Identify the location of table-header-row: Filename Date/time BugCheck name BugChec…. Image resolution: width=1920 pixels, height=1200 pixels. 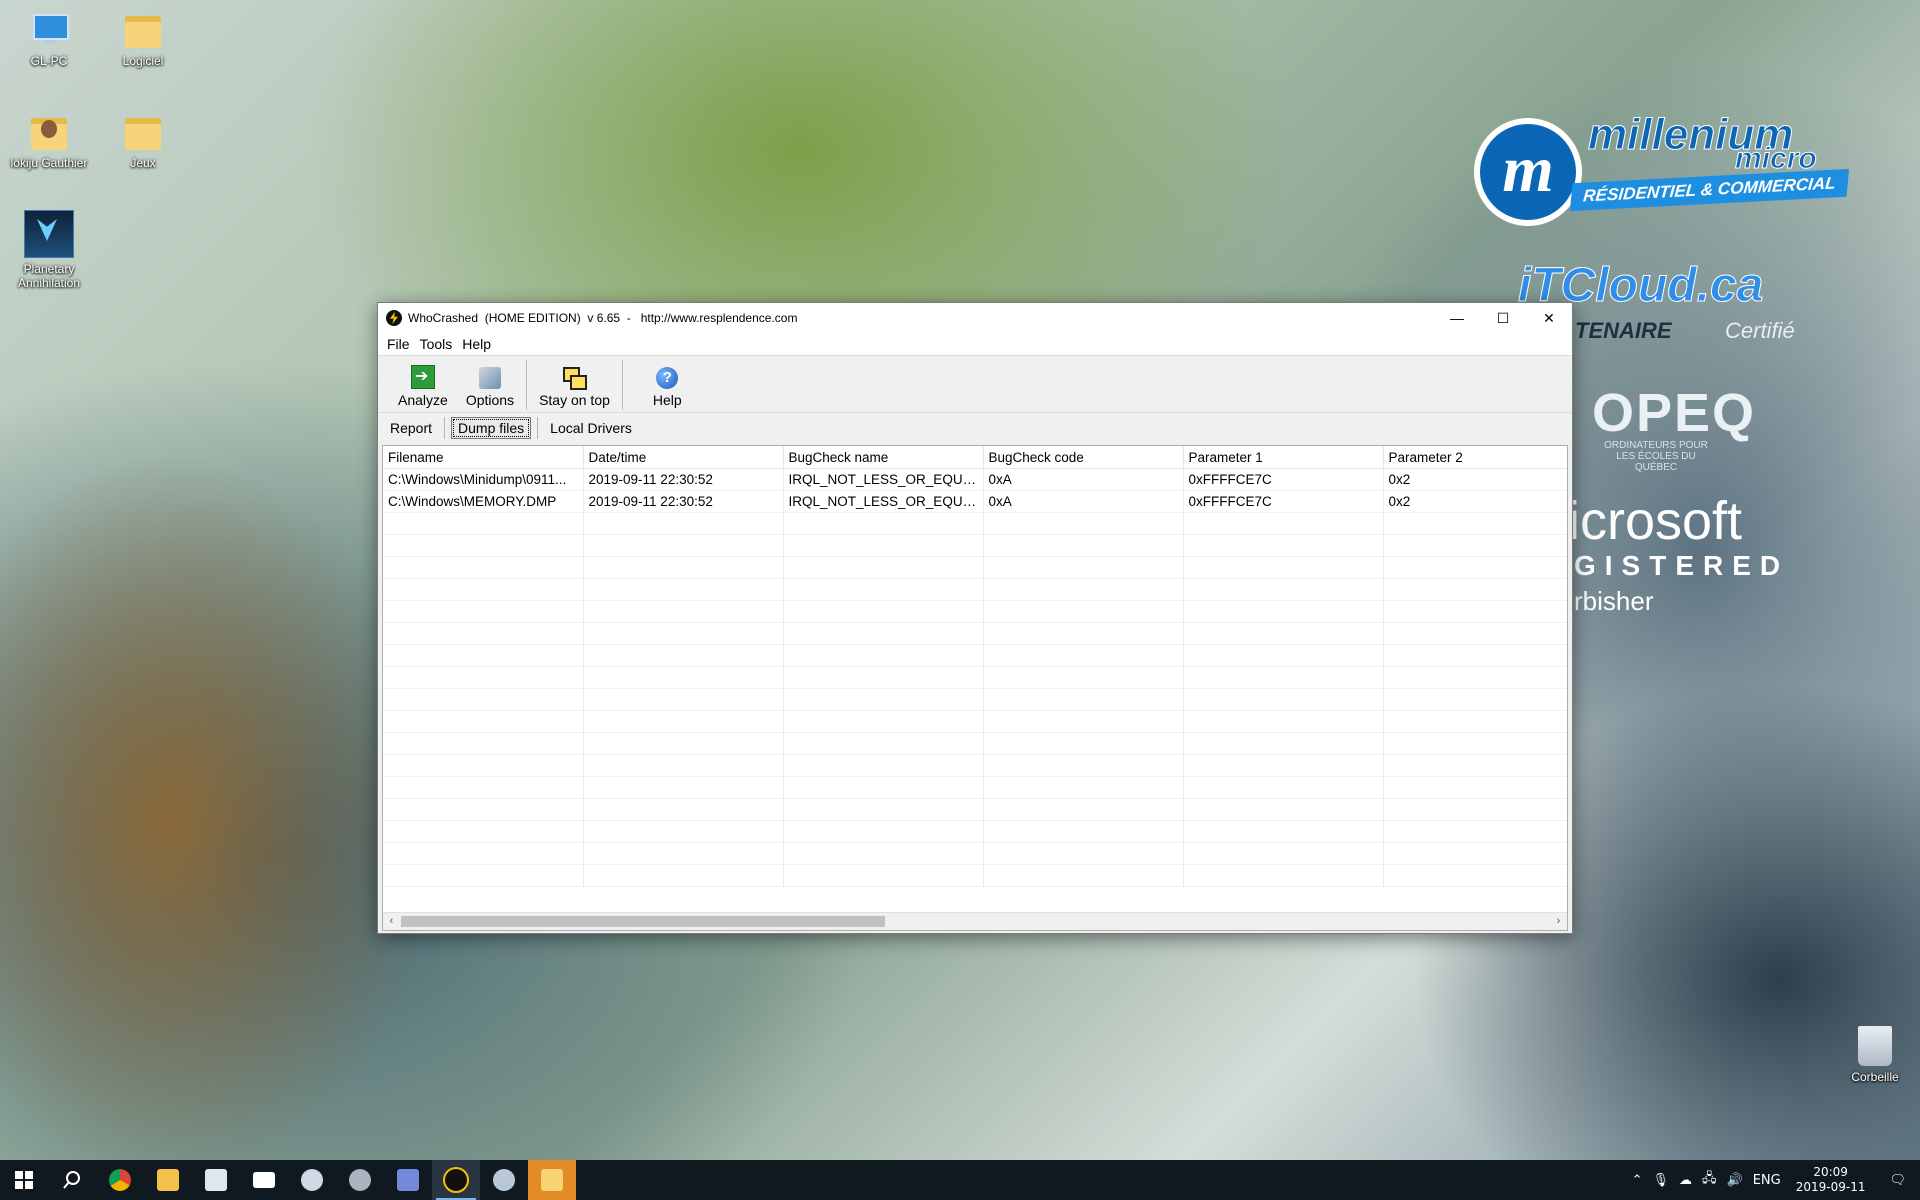
(975, 457).